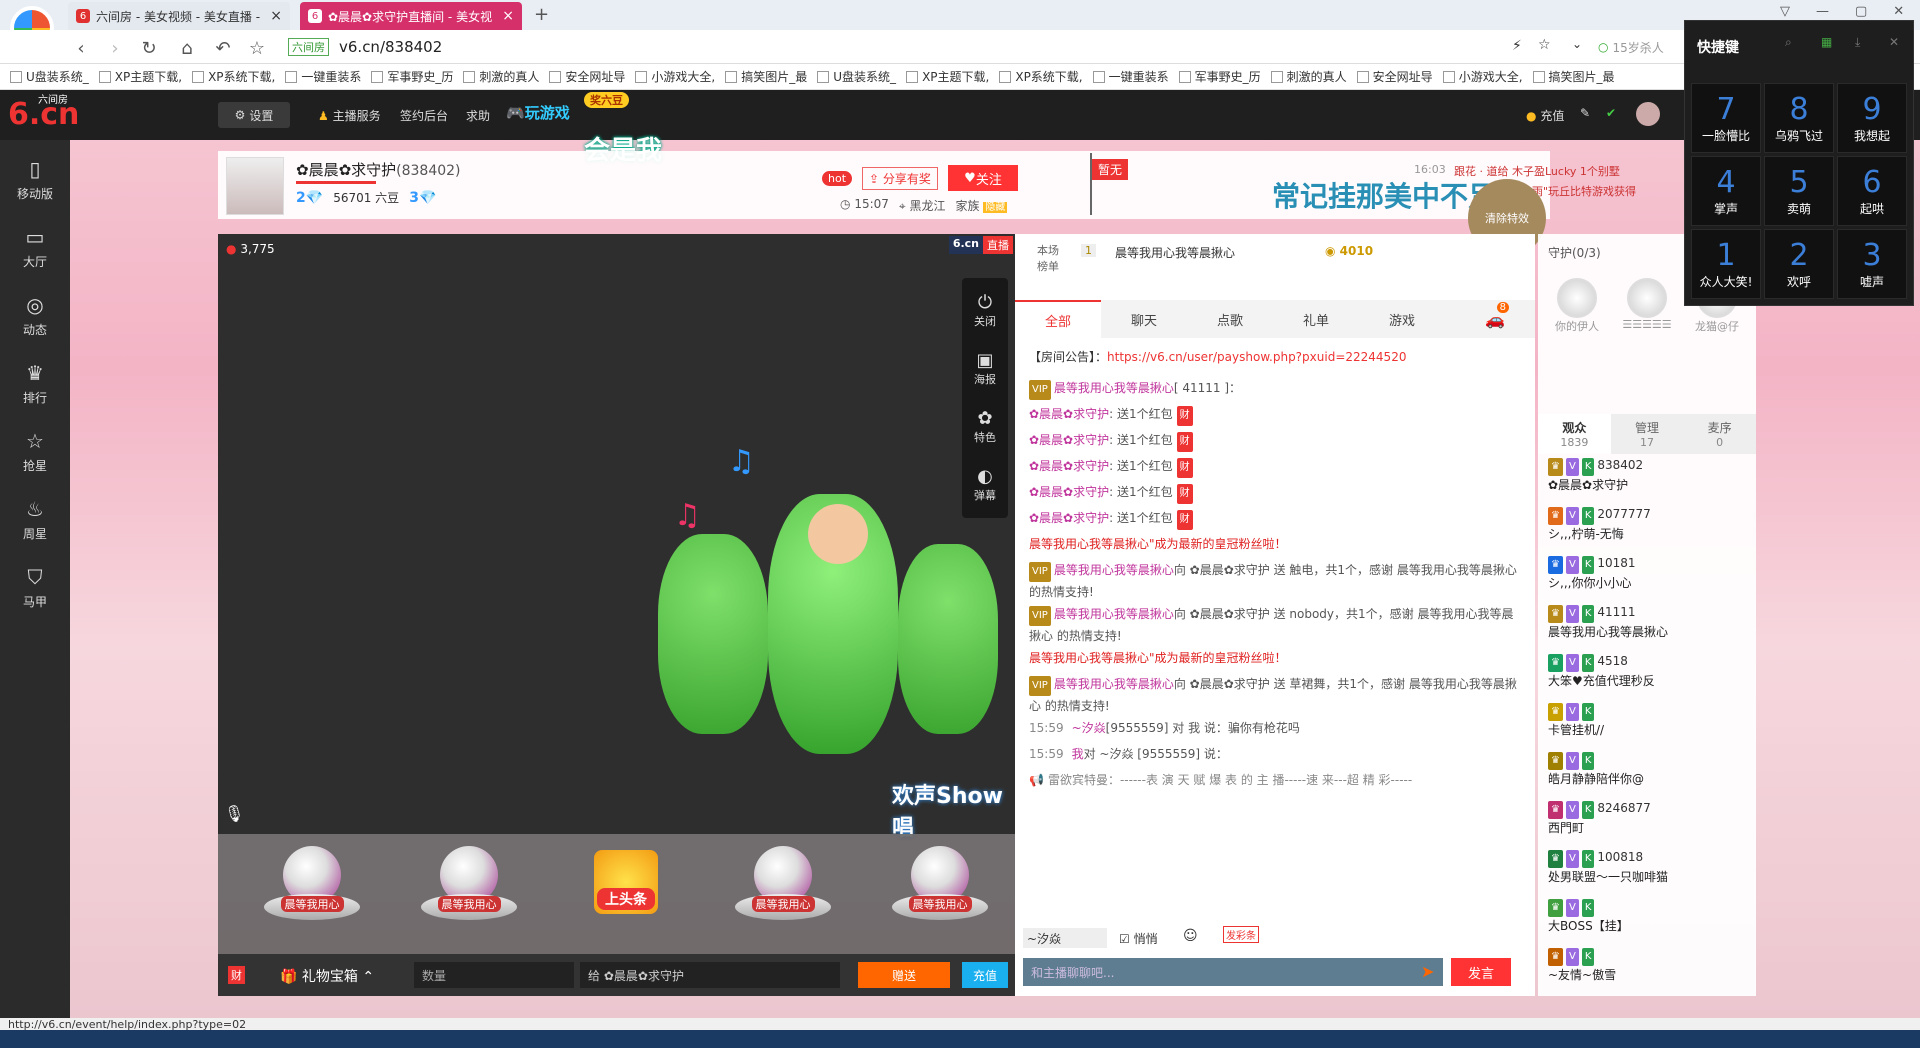  I want to click on anchor-avatar, so click(255, 186).